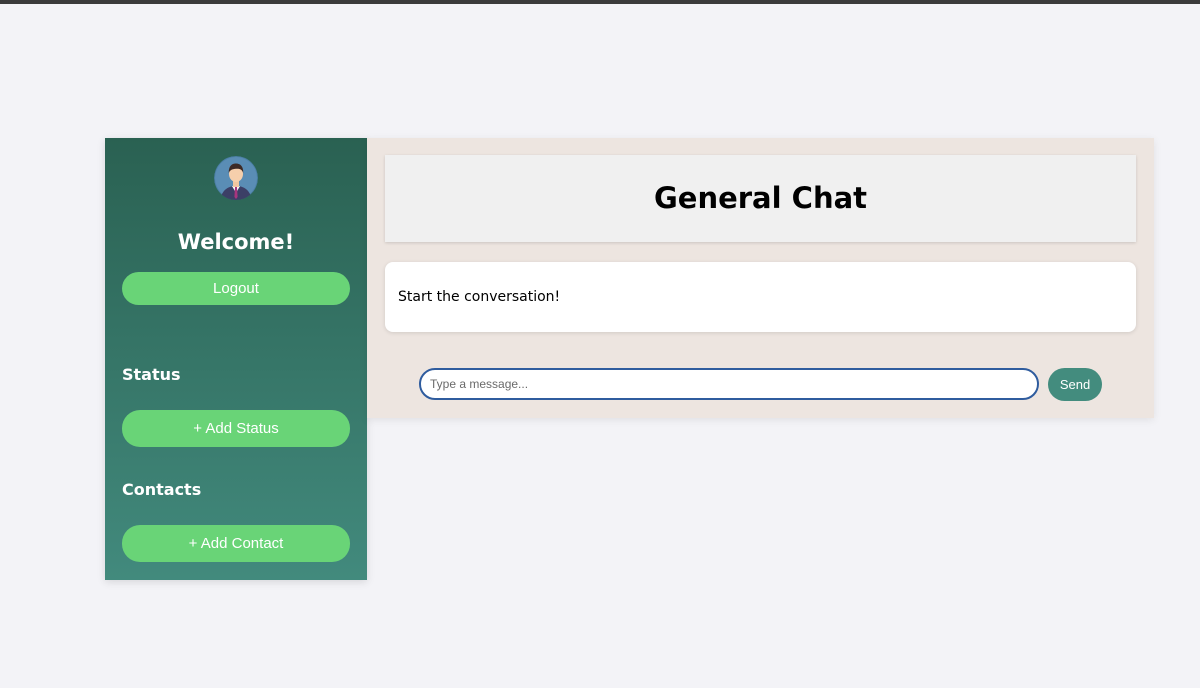 The image size is (1200, 688). Describe the element at coordinates (600, 2) in the screenshot. I see `window-top-border` at that location.